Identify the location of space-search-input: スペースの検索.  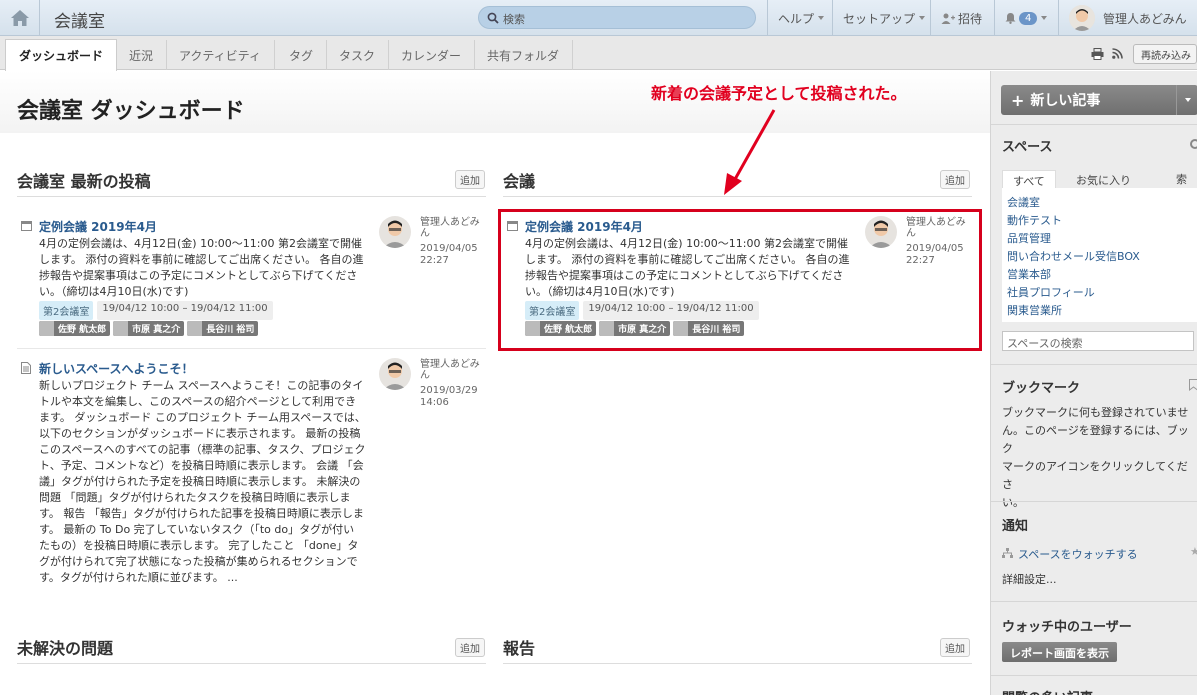
(1098, 341).